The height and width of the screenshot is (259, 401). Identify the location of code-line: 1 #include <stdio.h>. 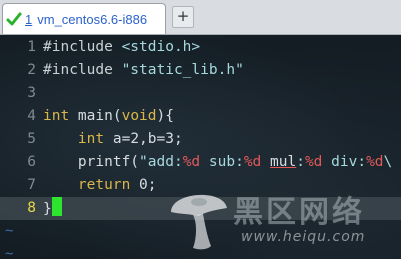
(200, 47).